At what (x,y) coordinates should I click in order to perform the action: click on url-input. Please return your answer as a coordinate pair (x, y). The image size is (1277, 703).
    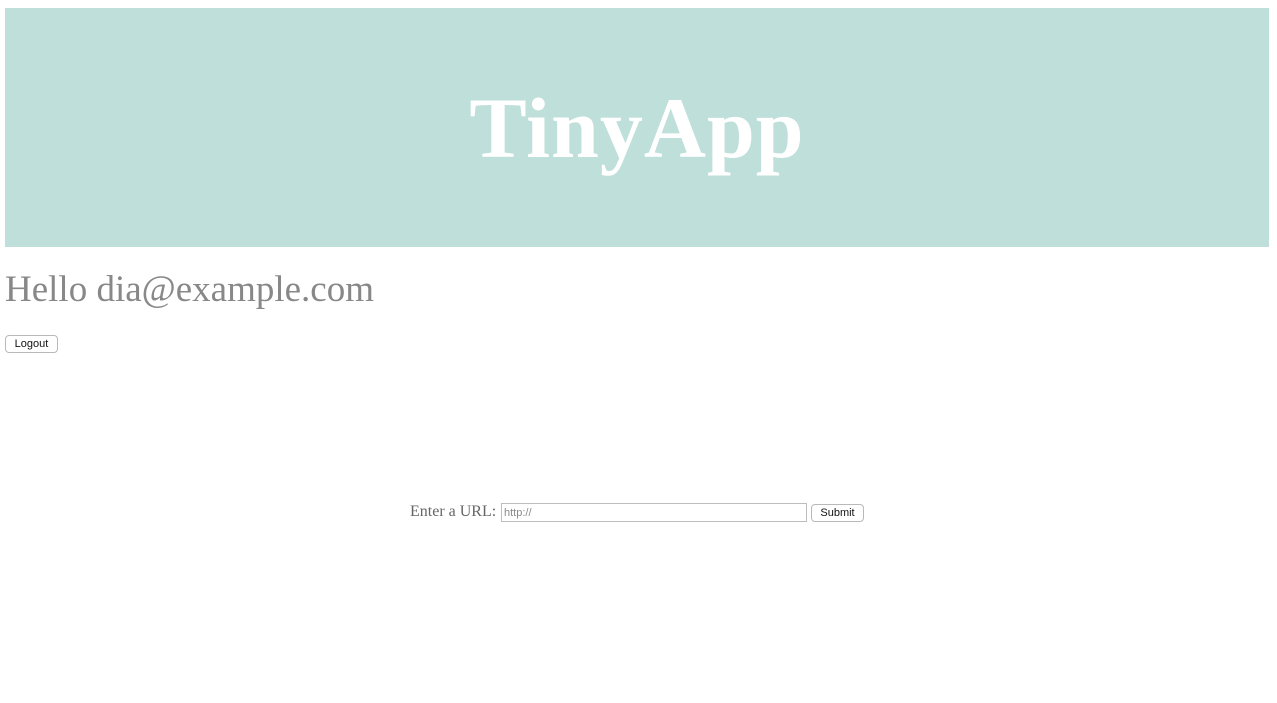
    Looking at the image, I should click on (654, 512).